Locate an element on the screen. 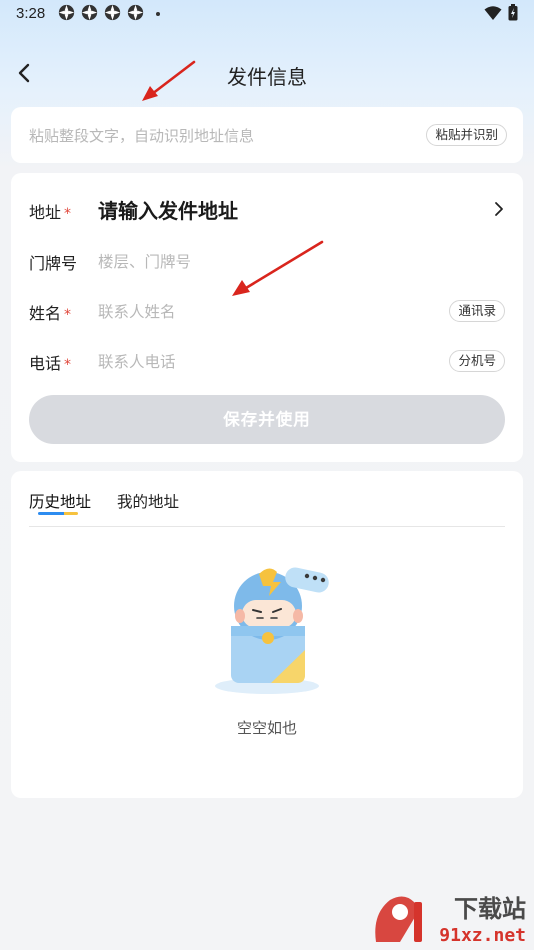  status-time: 3:28 is located at coordinates (31, 13).